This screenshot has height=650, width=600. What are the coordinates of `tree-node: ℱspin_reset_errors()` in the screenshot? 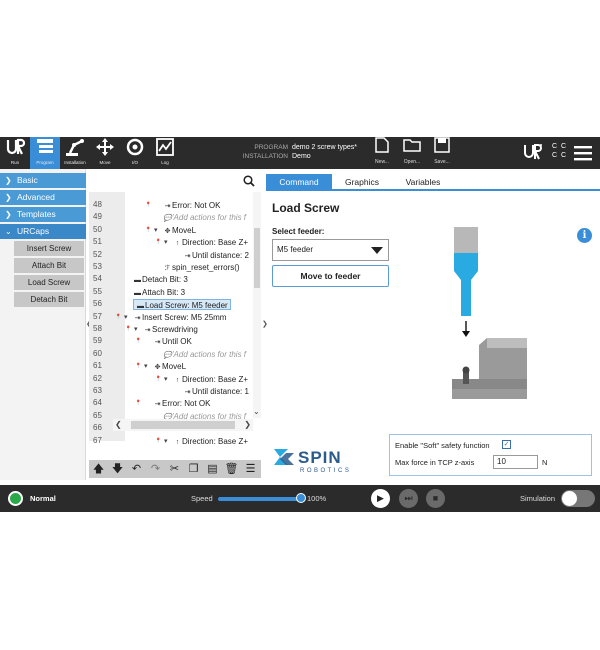 It's located at (201, 267).